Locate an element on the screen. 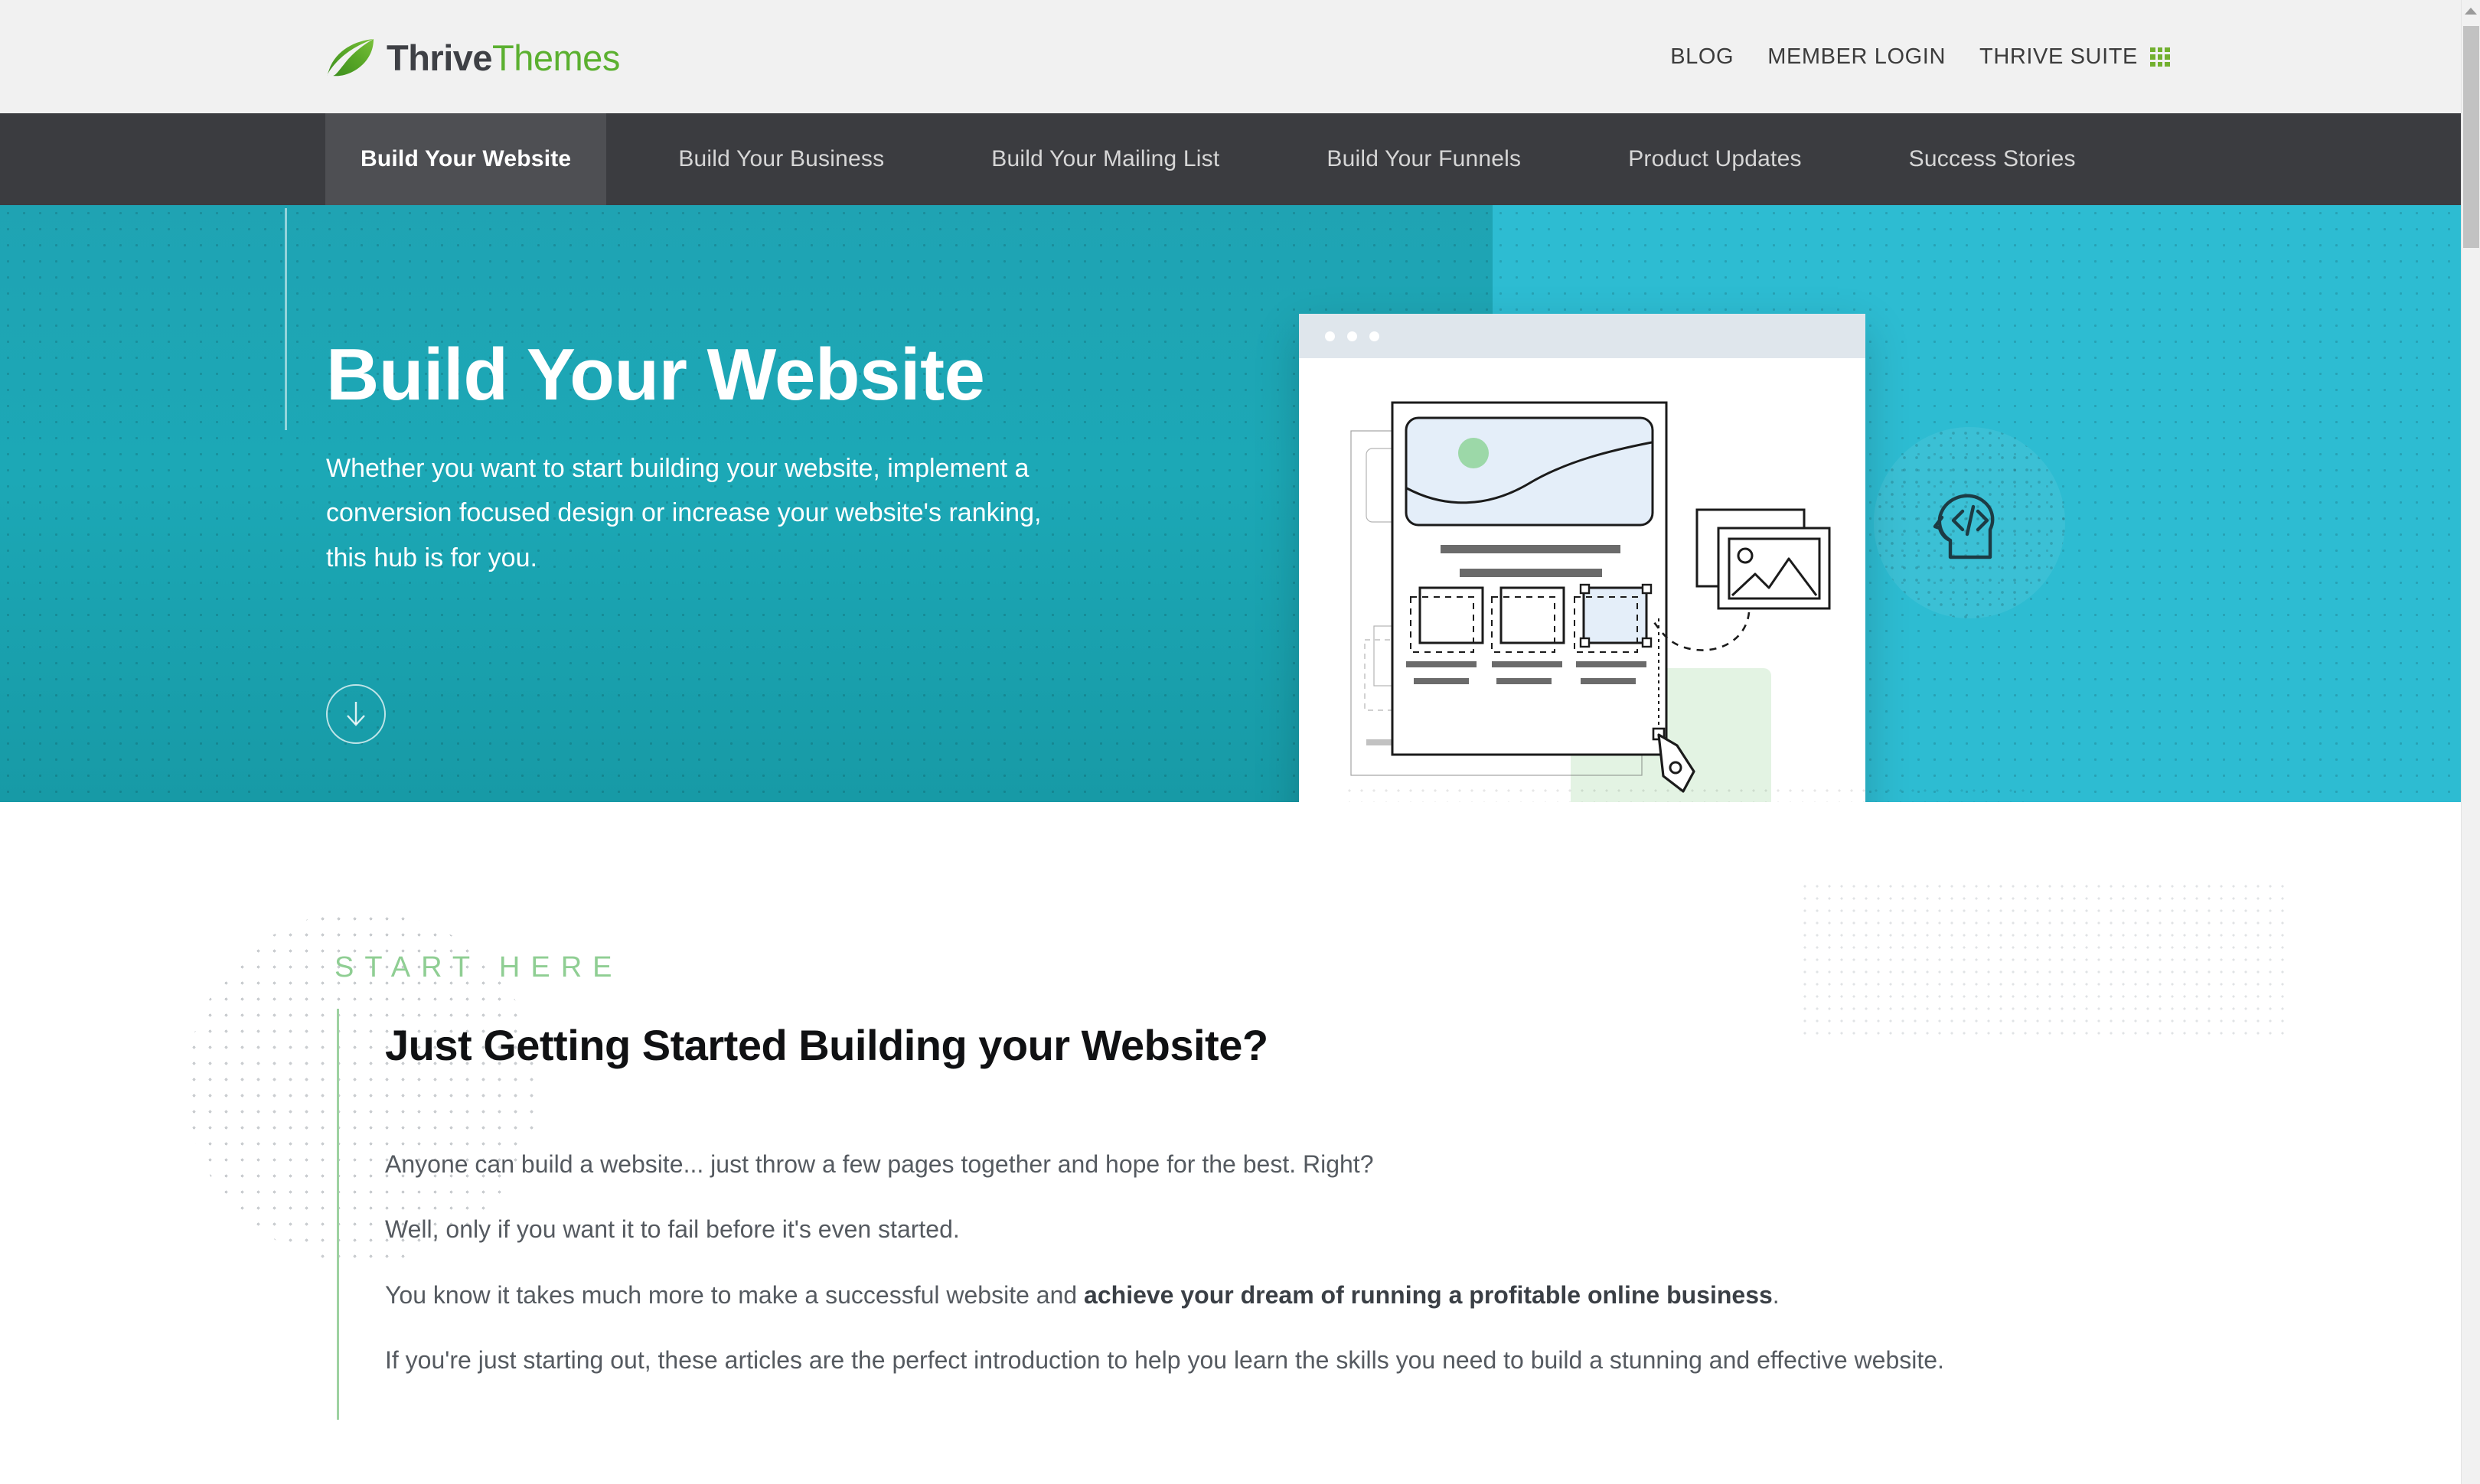  logo-themes-text: Themes is located at coordinates (556, 57).